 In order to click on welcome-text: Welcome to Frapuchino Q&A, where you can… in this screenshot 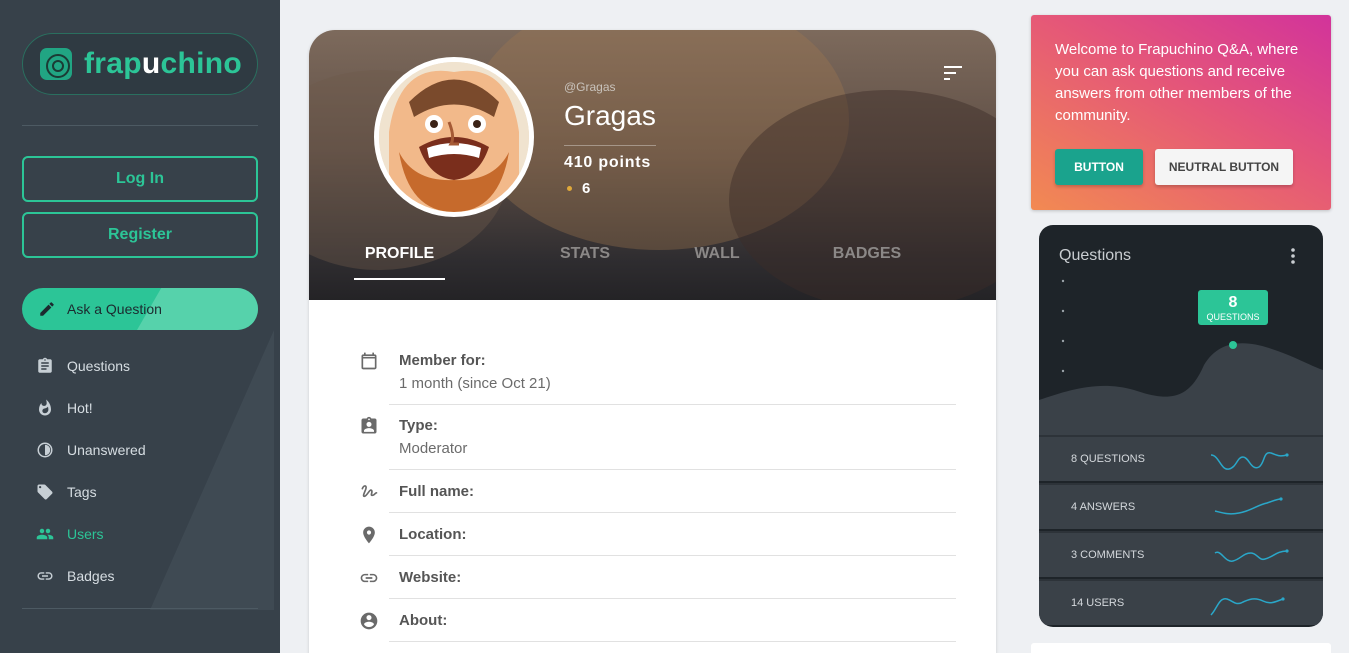, I will do `click(1177, 82)`.